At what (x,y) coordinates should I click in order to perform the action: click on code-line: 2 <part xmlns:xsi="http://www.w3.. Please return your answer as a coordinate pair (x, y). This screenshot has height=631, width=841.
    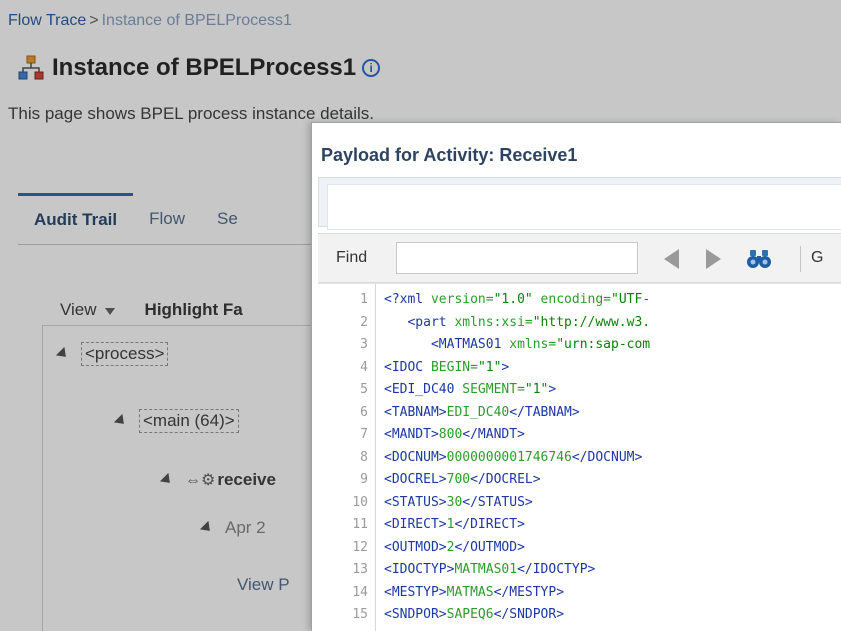
    Looking at the image, I should click on (484, 323).